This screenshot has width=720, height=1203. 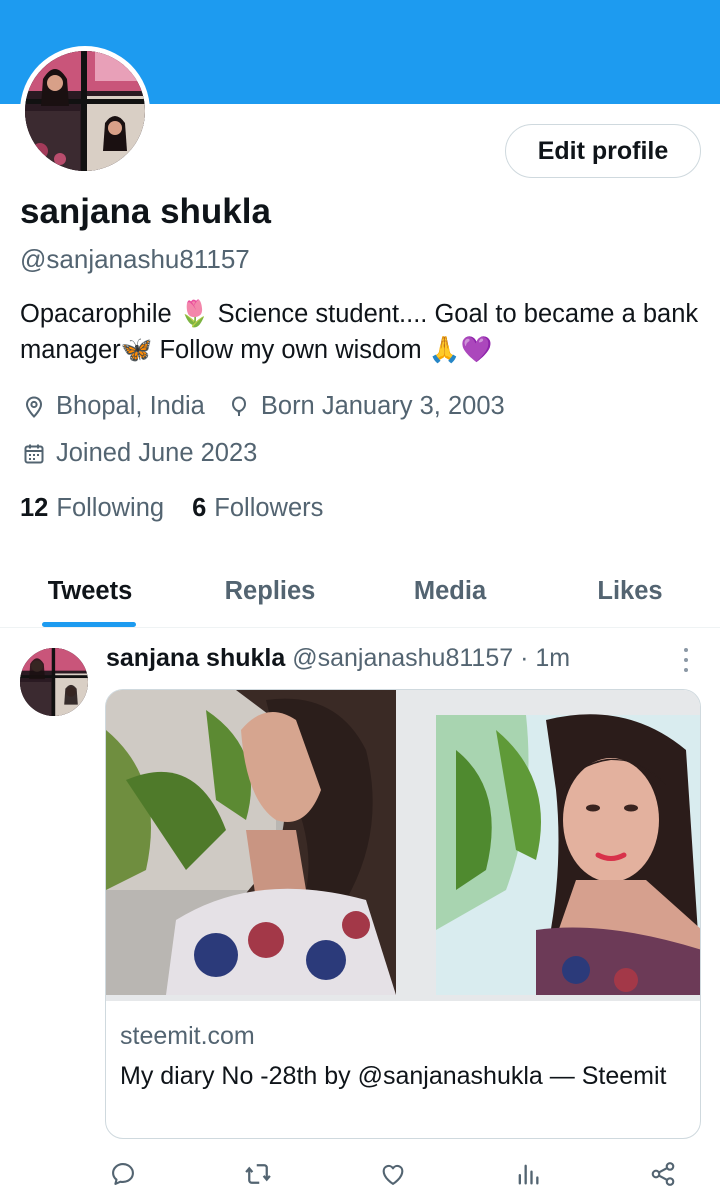 I want to click on tab-media: Media, so click(x=450, y=591).